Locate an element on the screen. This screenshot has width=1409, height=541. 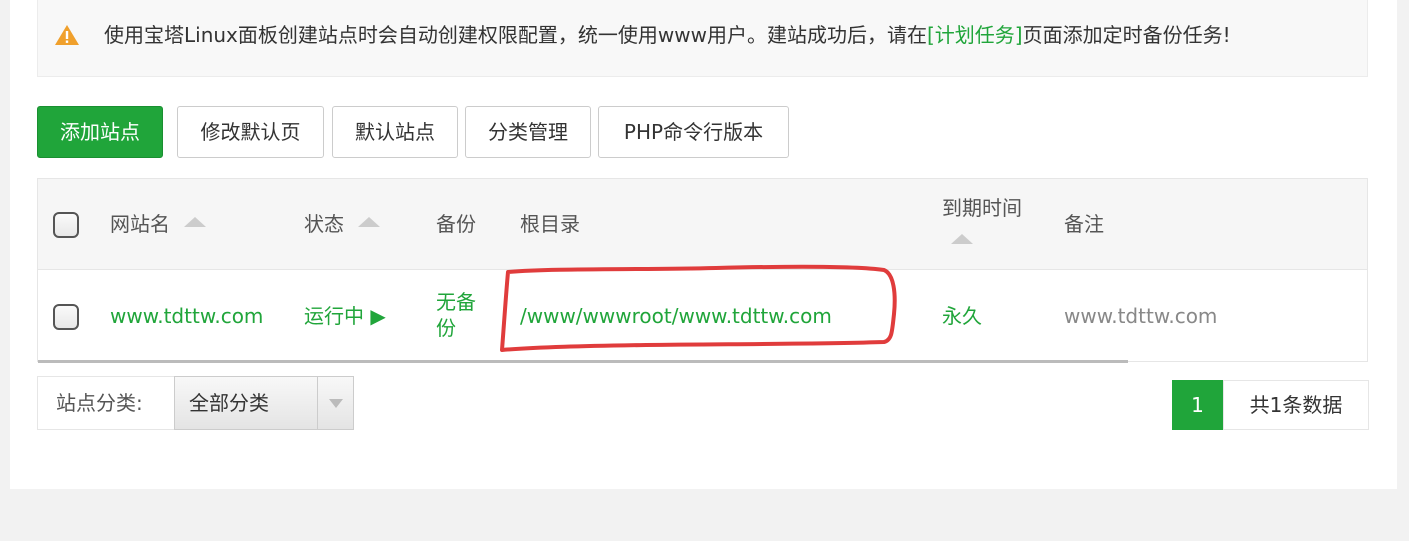
select-all-checkbox is located at coordinates (66, 225).